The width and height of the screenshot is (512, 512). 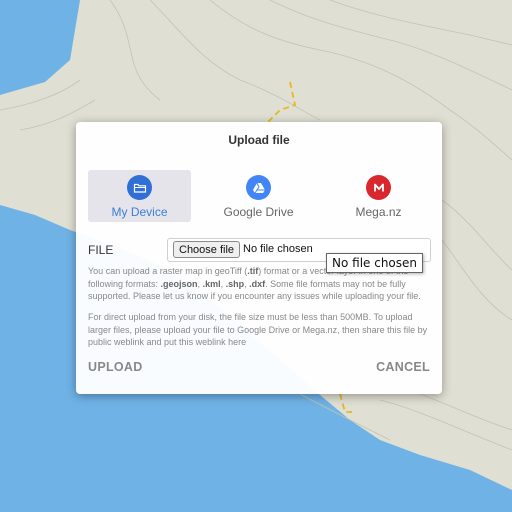 What do you see at coordinates (115, 367) in the screenshot?
I see `upload-button: UPLOAD` at bounding box center [115, 367].